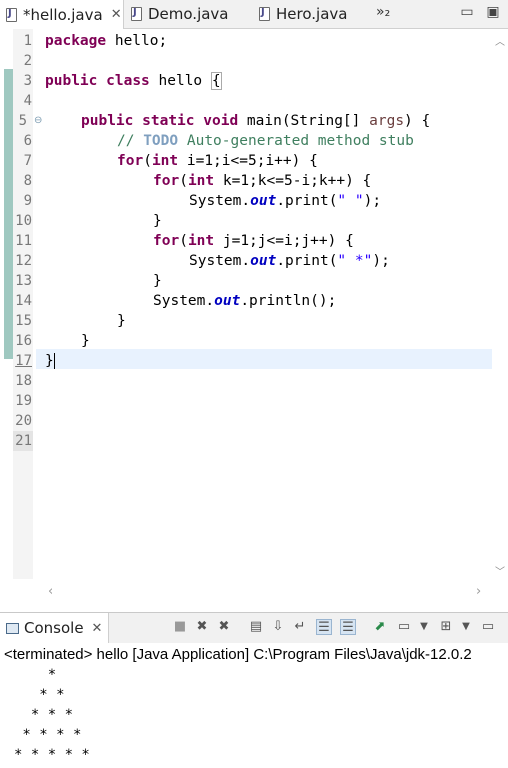 This screenshot has width=508, height=768. I want to click on code-line-10: }, so click(157, 221).